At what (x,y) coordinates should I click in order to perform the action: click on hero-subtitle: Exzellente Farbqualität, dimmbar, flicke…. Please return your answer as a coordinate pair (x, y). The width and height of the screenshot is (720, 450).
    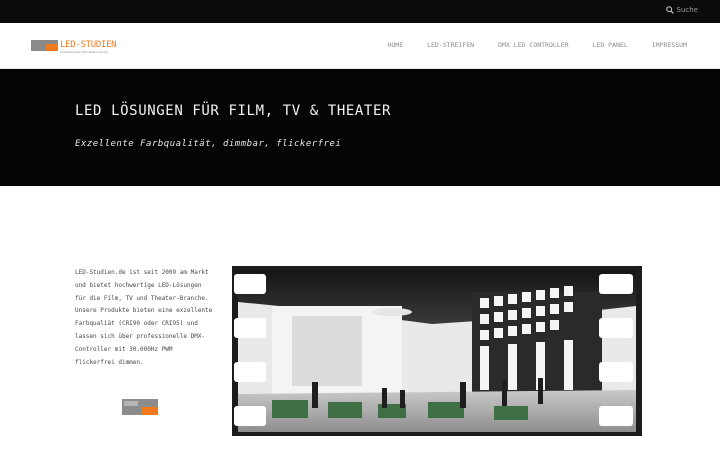
    Looking at the image, I should click on (208, 144).